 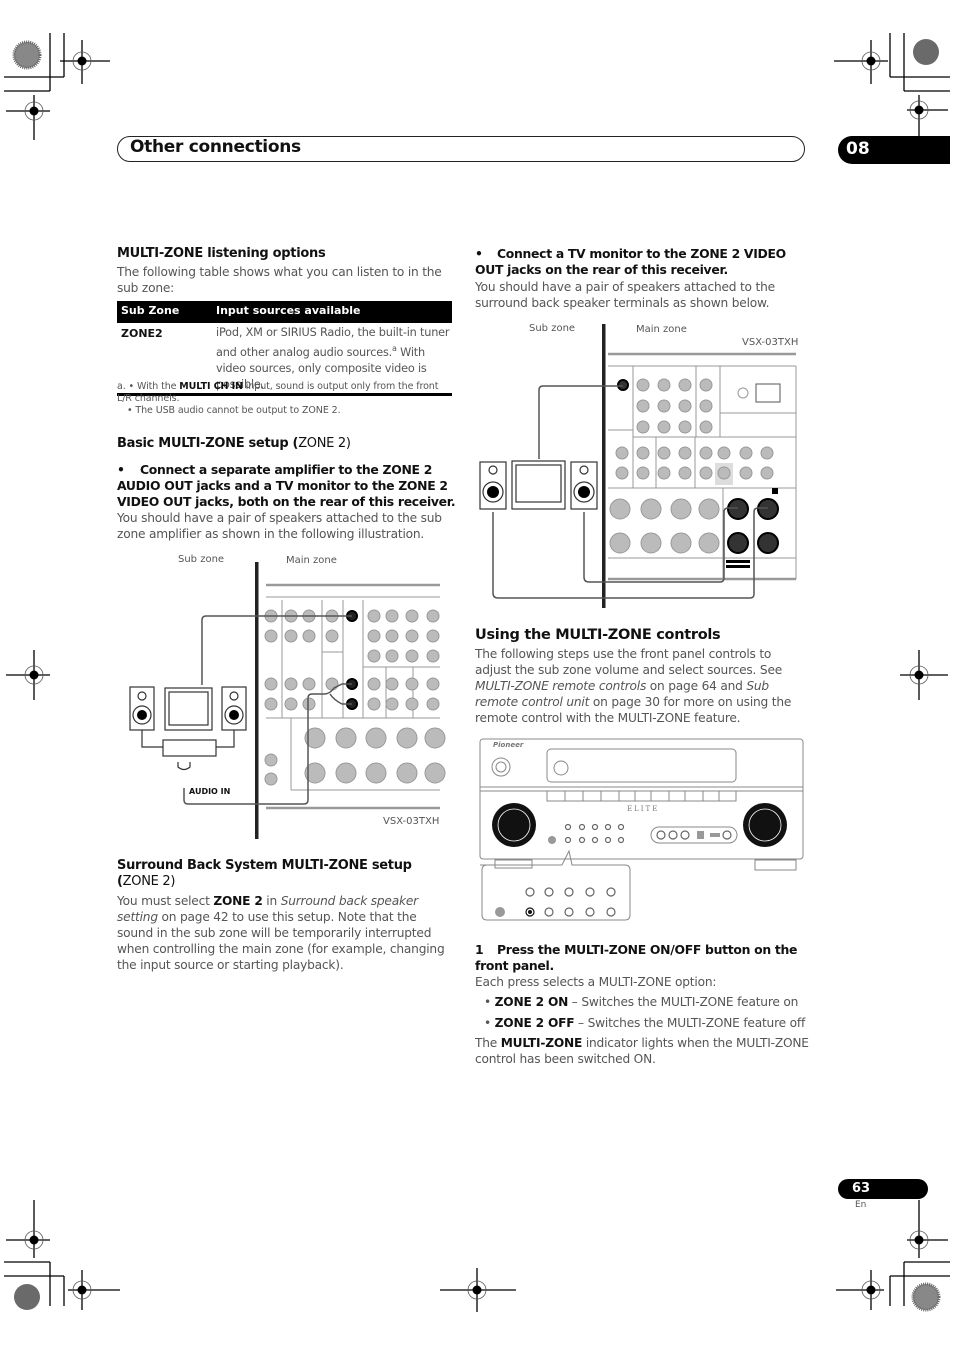 I want to click on body-bold: MULTI-ZONE, so click(x=541, y=1043).